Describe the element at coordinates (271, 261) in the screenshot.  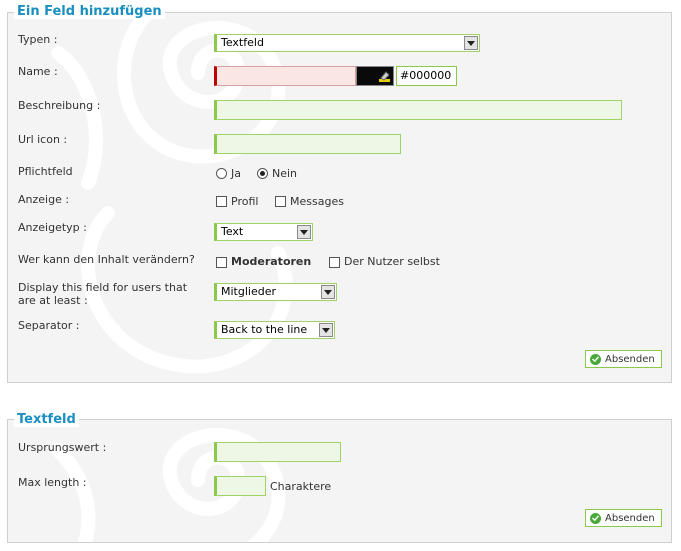
I see `moderatoren-label: Moderatoren` at that location.